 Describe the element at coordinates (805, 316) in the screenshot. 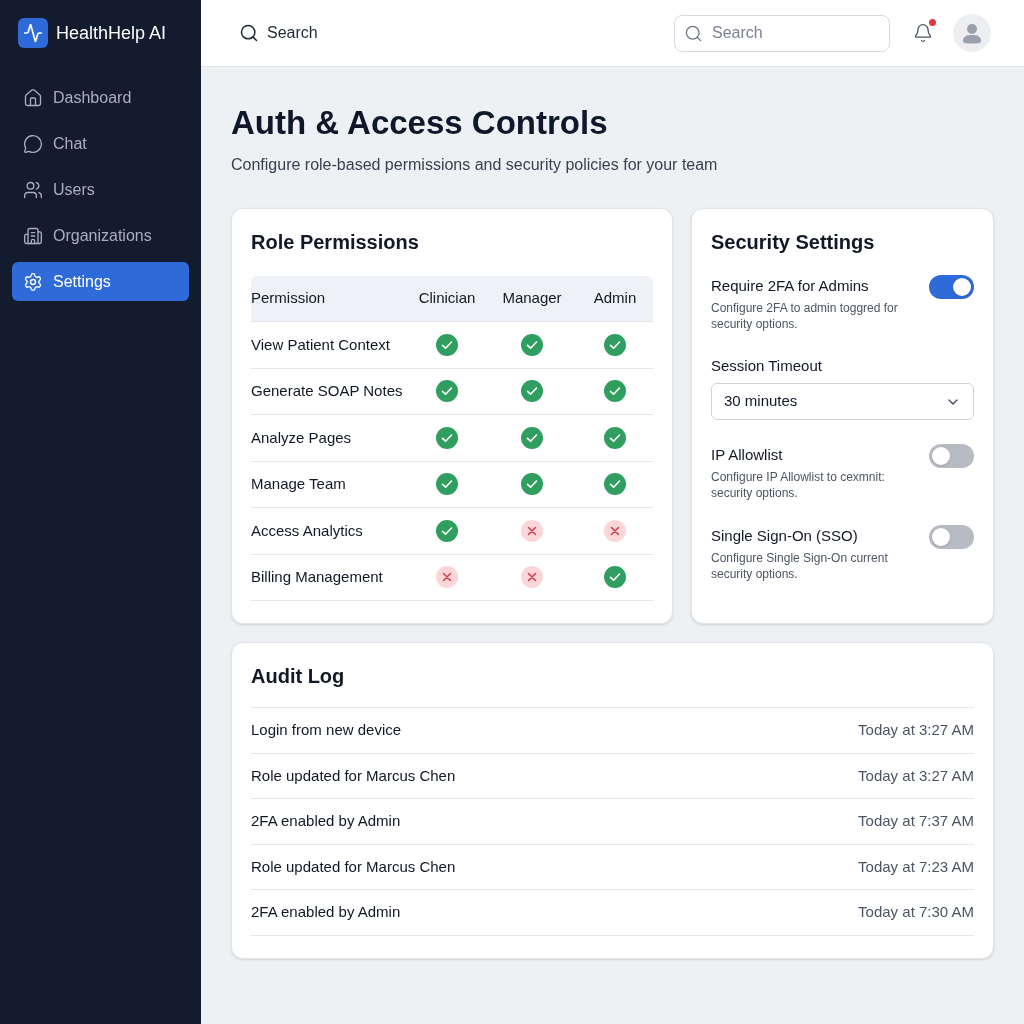

I see `setting-description: Configure 2FA to admin toggred for security options.` at that location.